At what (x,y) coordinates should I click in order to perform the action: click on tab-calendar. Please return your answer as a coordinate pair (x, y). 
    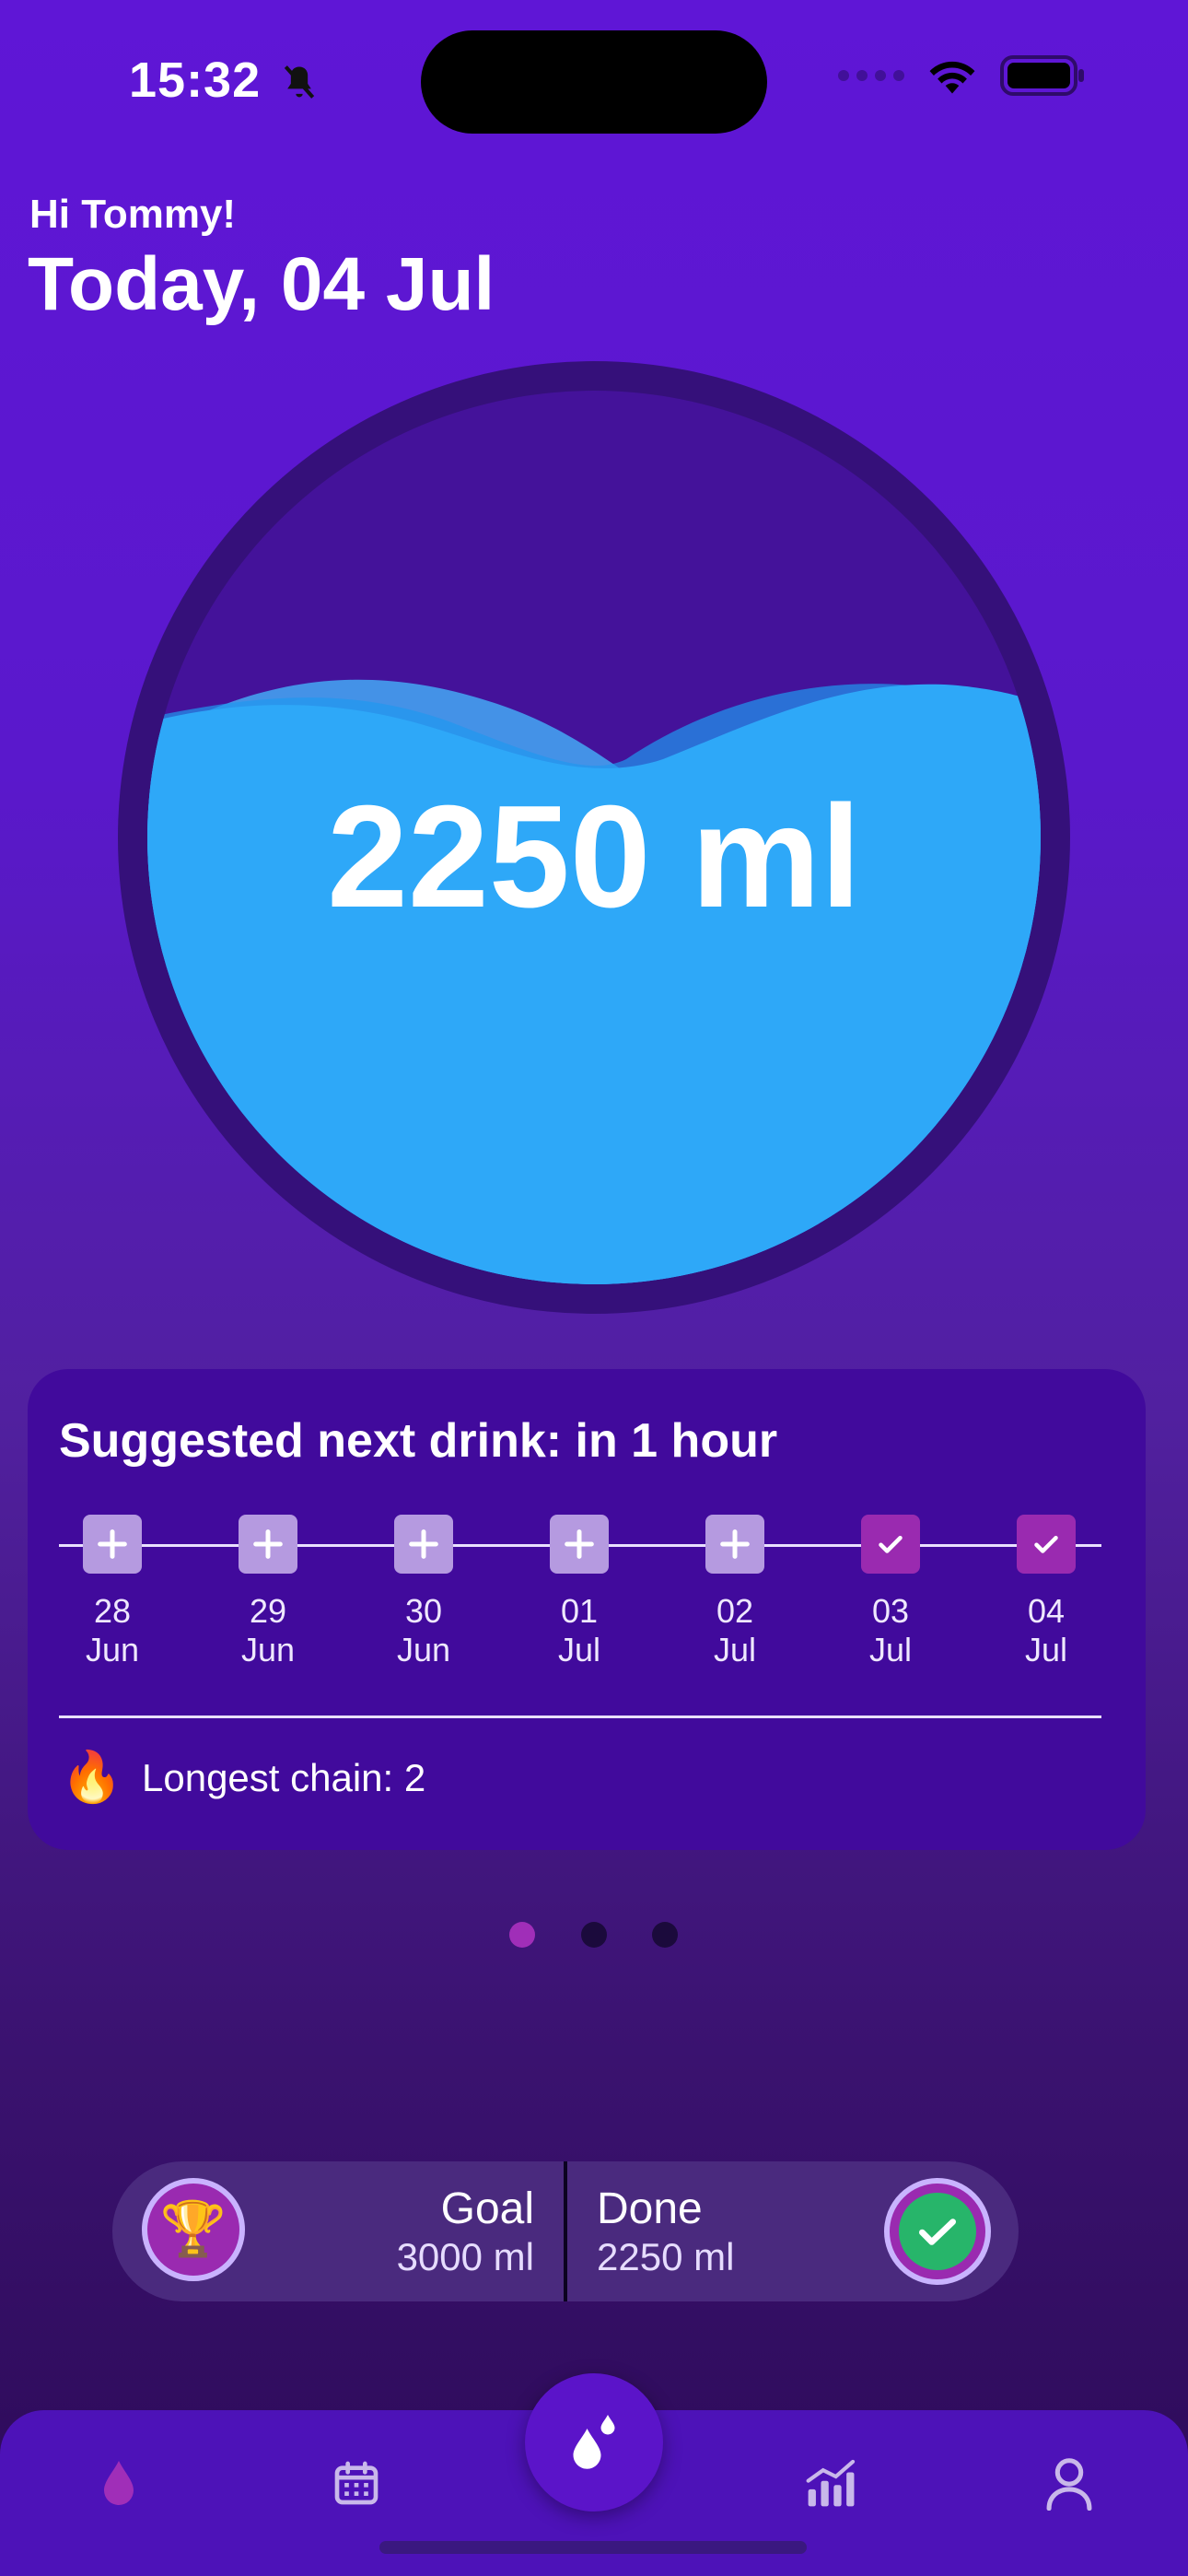
    Looking at the image, I should click on (356, 2482).